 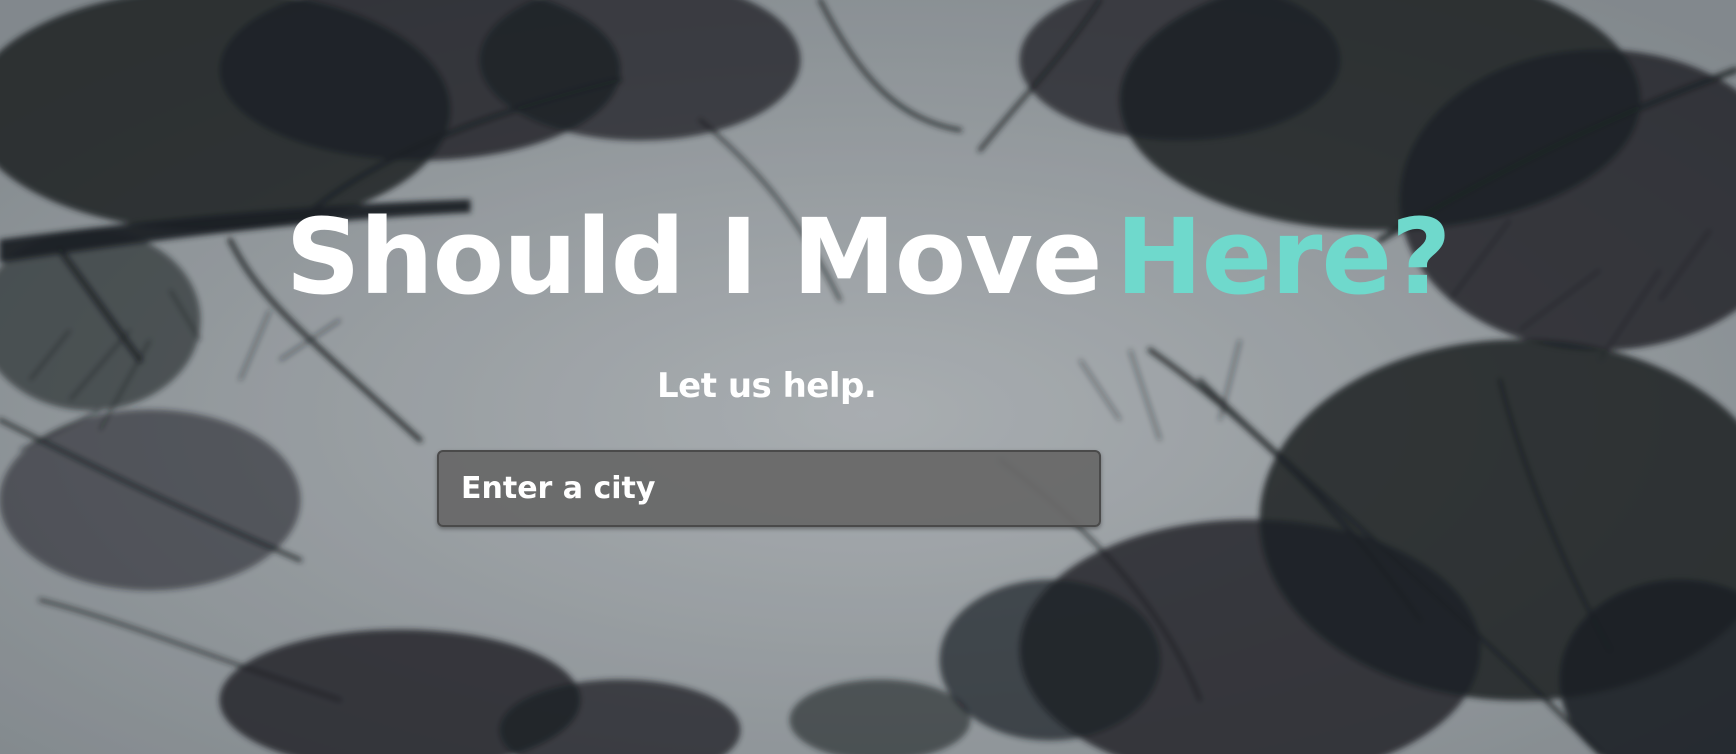 I want to click on city-search-box, so click(x=769, y=488).